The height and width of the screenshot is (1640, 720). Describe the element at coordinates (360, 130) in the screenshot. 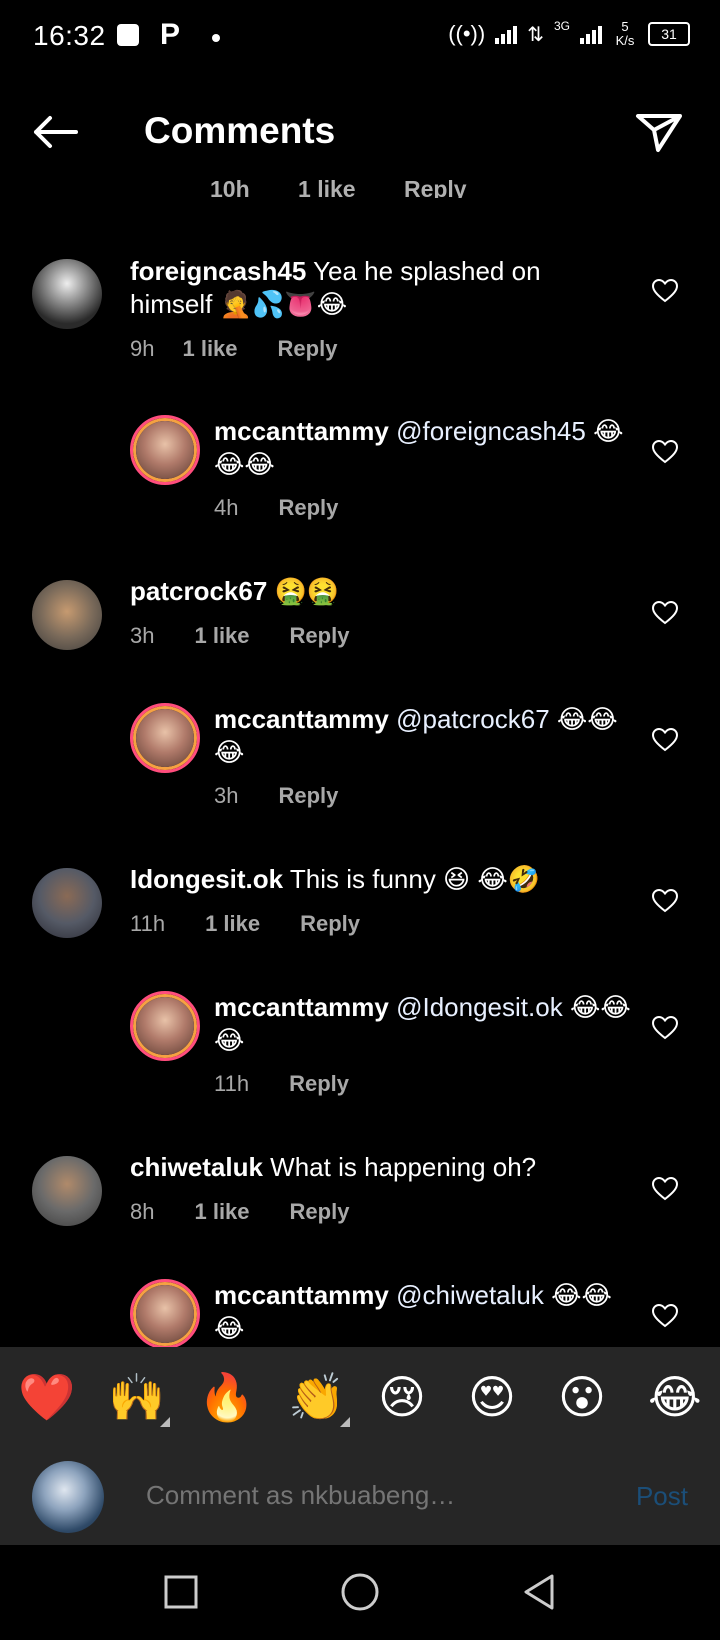

I see `header: Comments` at that location.